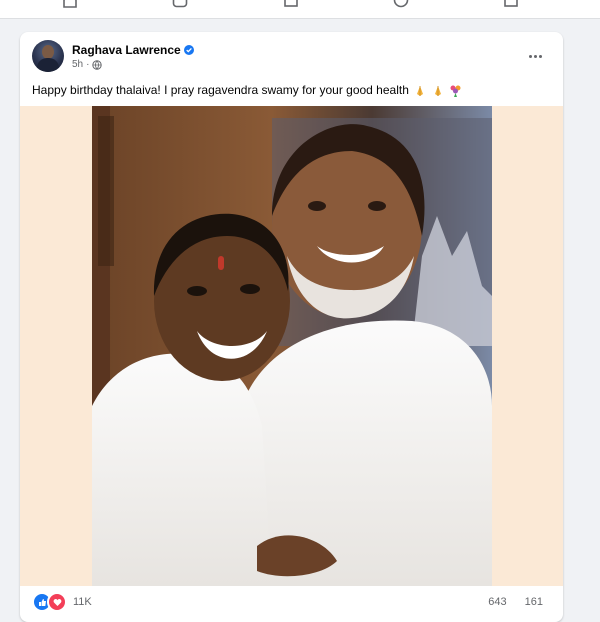  Describe the element at coordinates (48, 56) in the screenshot. I see `avatar` at that location.